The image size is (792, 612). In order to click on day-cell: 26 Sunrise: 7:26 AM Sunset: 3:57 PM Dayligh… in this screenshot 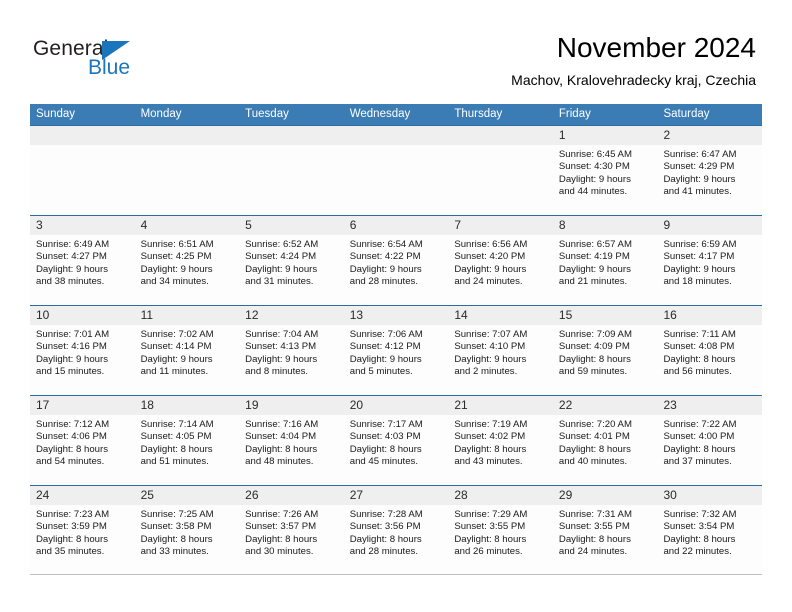, I will do `click(291, 530)`.